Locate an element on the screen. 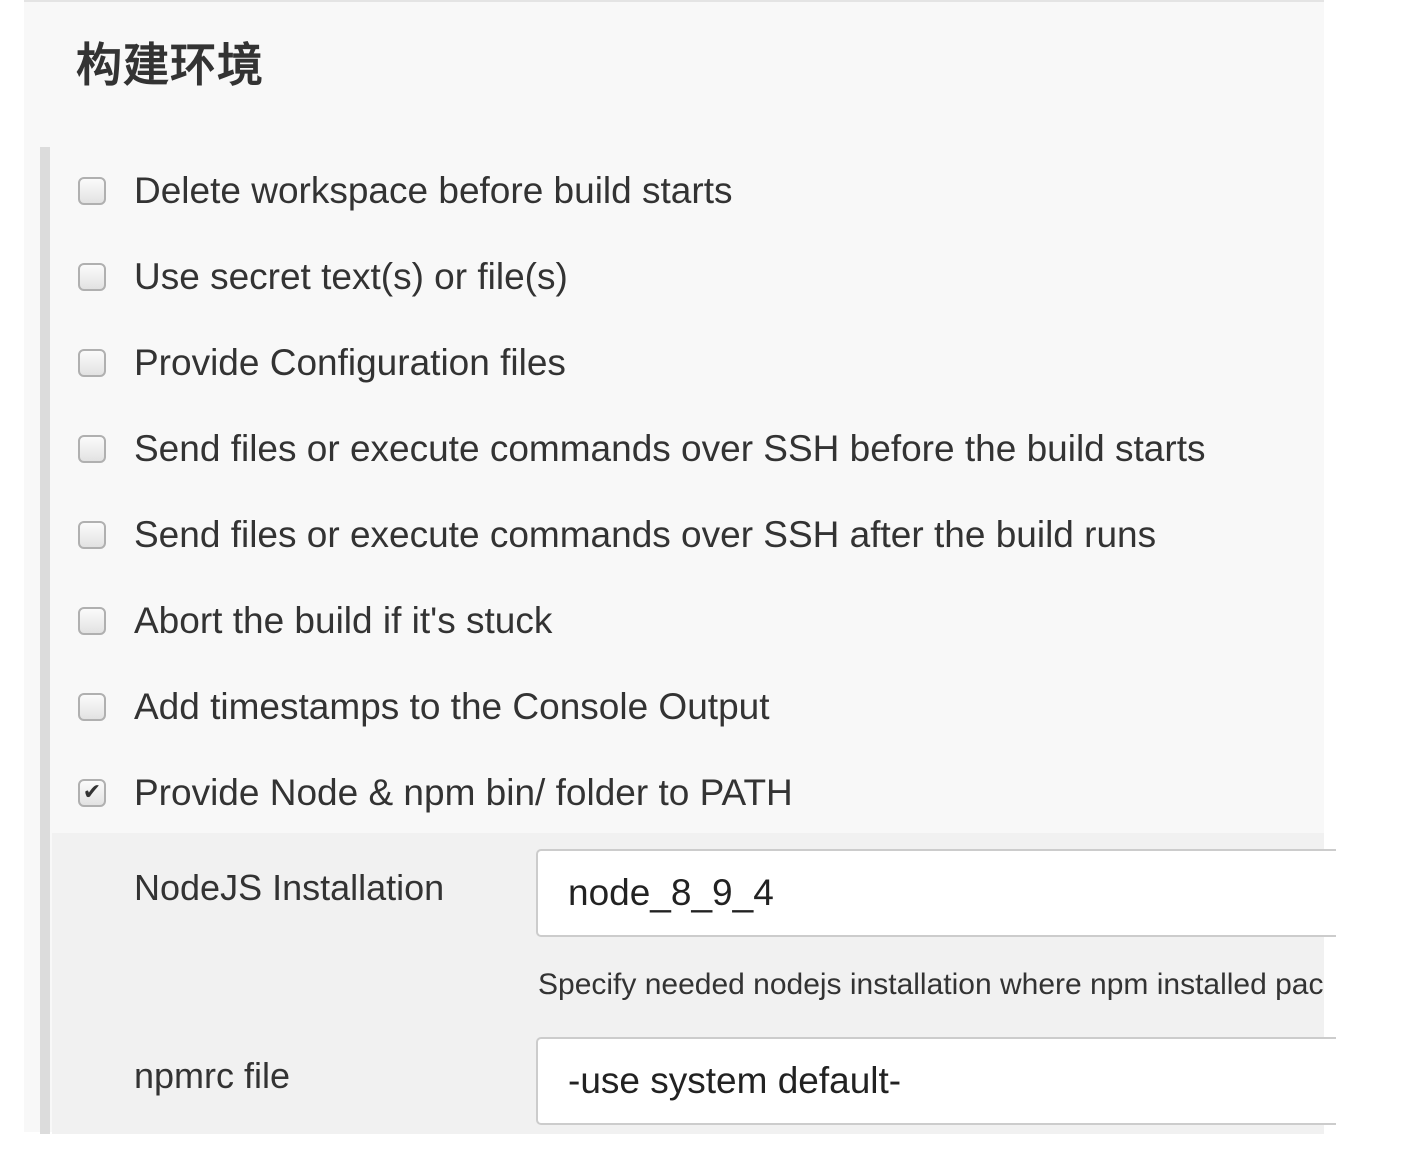 This screenshot has height=1168, width=1404. npmrc-file-label: npmrc file is located at coordinates (212, 1075).